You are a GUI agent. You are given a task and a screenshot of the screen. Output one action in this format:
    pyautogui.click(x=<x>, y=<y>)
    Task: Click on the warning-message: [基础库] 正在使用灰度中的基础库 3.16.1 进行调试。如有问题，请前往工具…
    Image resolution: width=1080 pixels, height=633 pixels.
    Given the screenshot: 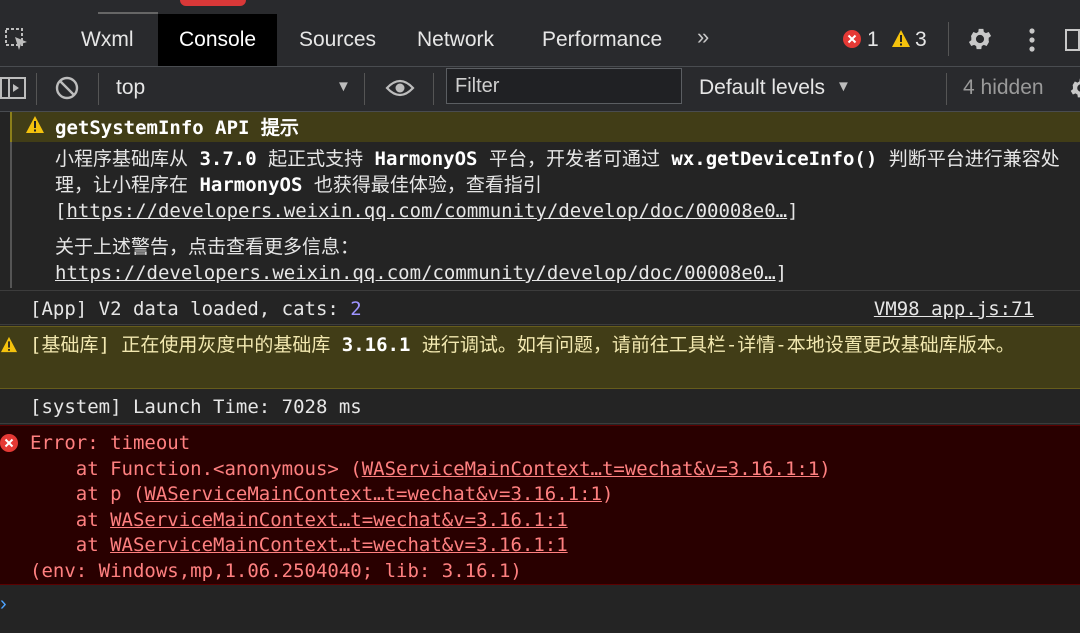 What is the action you would take?
    pyautogui.click(x=540, y=357)
    